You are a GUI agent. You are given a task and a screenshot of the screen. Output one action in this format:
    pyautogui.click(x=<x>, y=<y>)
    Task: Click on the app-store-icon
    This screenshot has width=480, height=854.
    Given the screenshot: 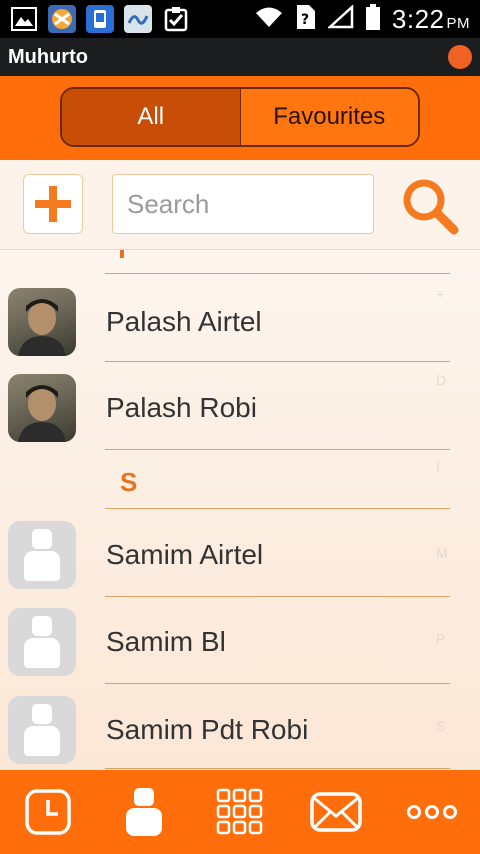 What is the action you would take?
    pyautogui.click(x=100, y=19)
    